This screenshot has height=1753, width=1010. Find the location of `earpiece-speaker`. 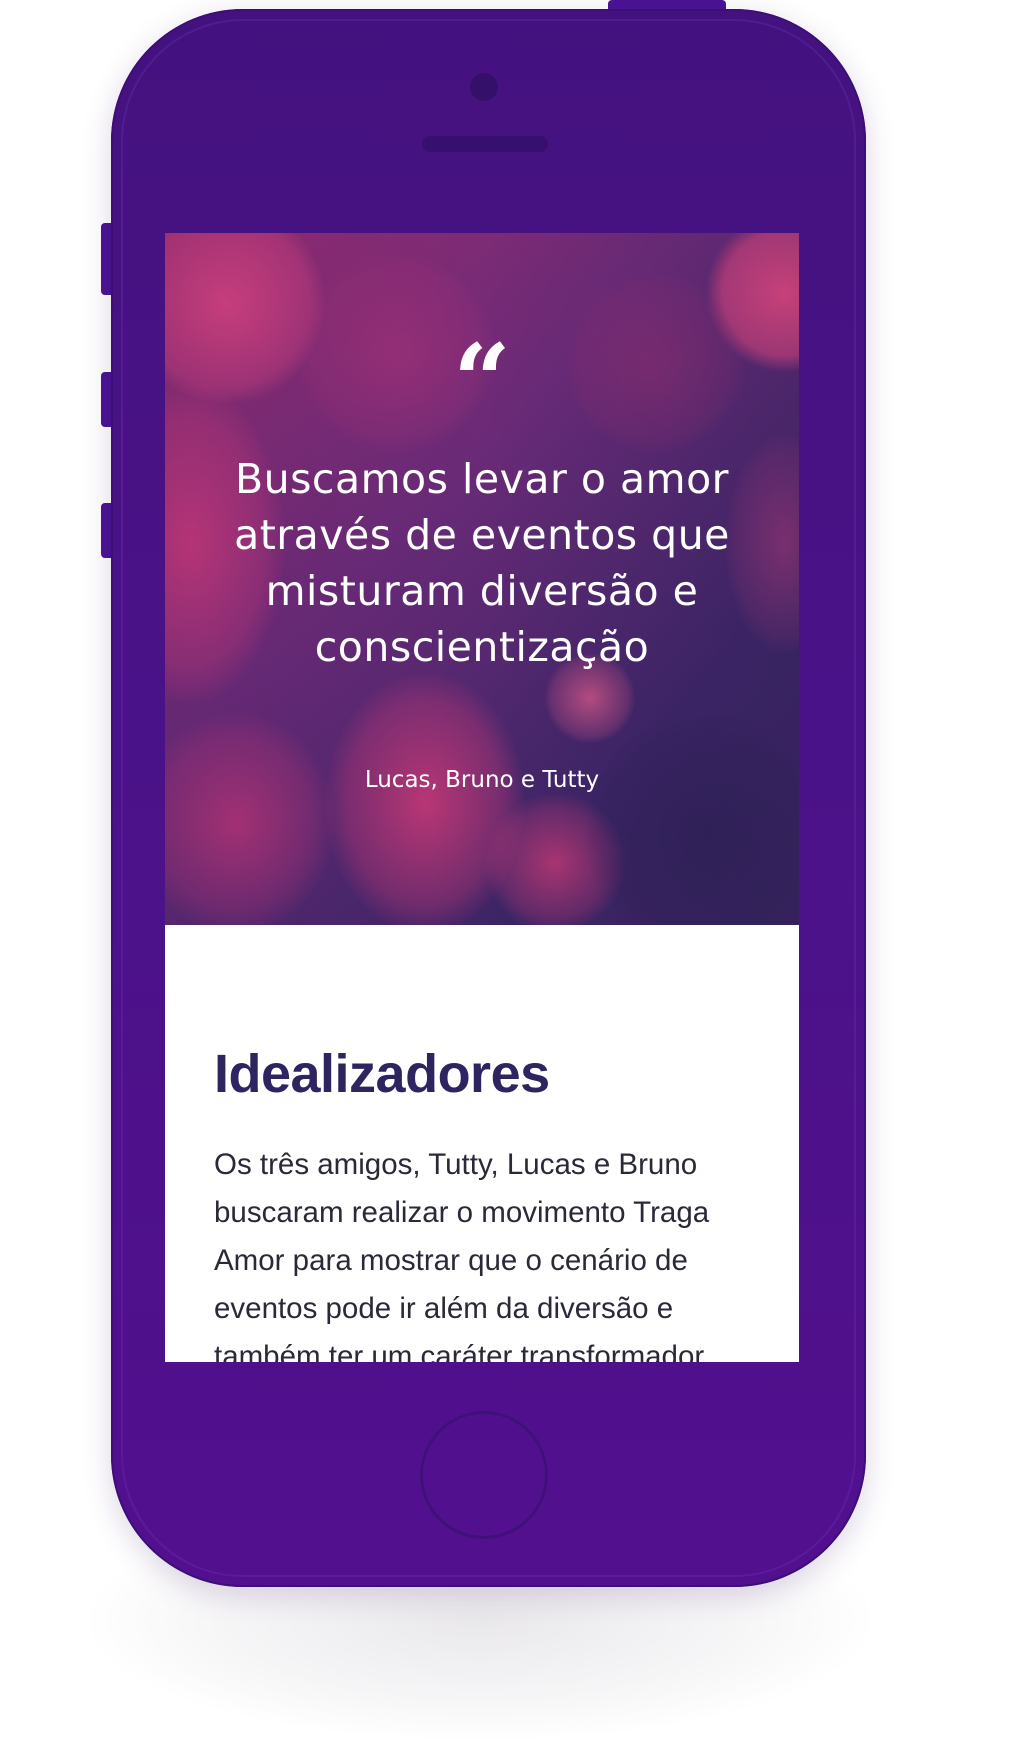

earpiece-speaker is located at coordinates (485, 144).